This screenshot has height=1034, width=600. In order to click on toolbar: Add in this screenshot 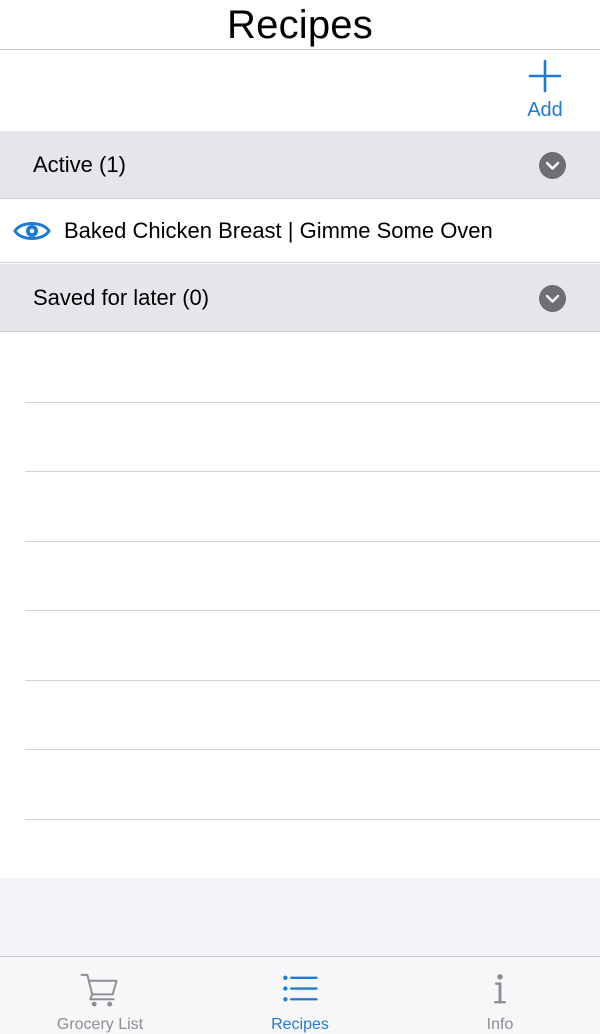, I will do `click(300, 91)`.